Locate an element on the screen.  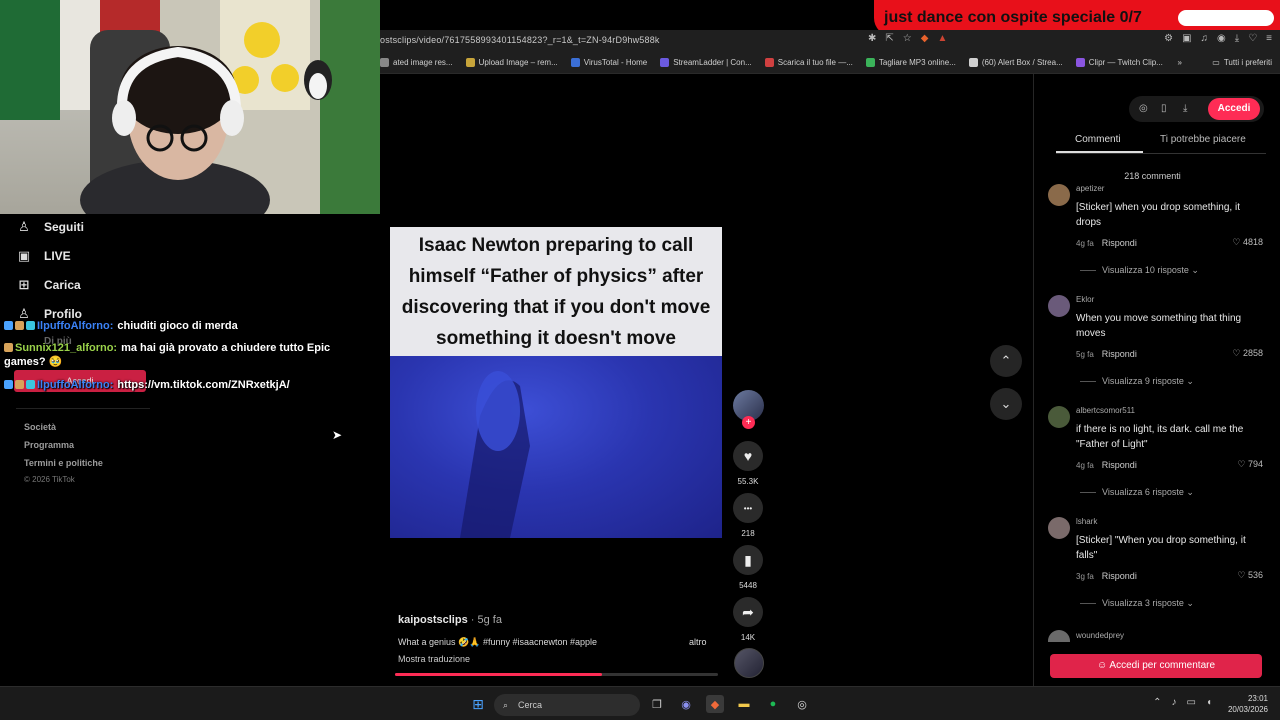
rewards-icon: ▲ is located at coordinates (942, 38).